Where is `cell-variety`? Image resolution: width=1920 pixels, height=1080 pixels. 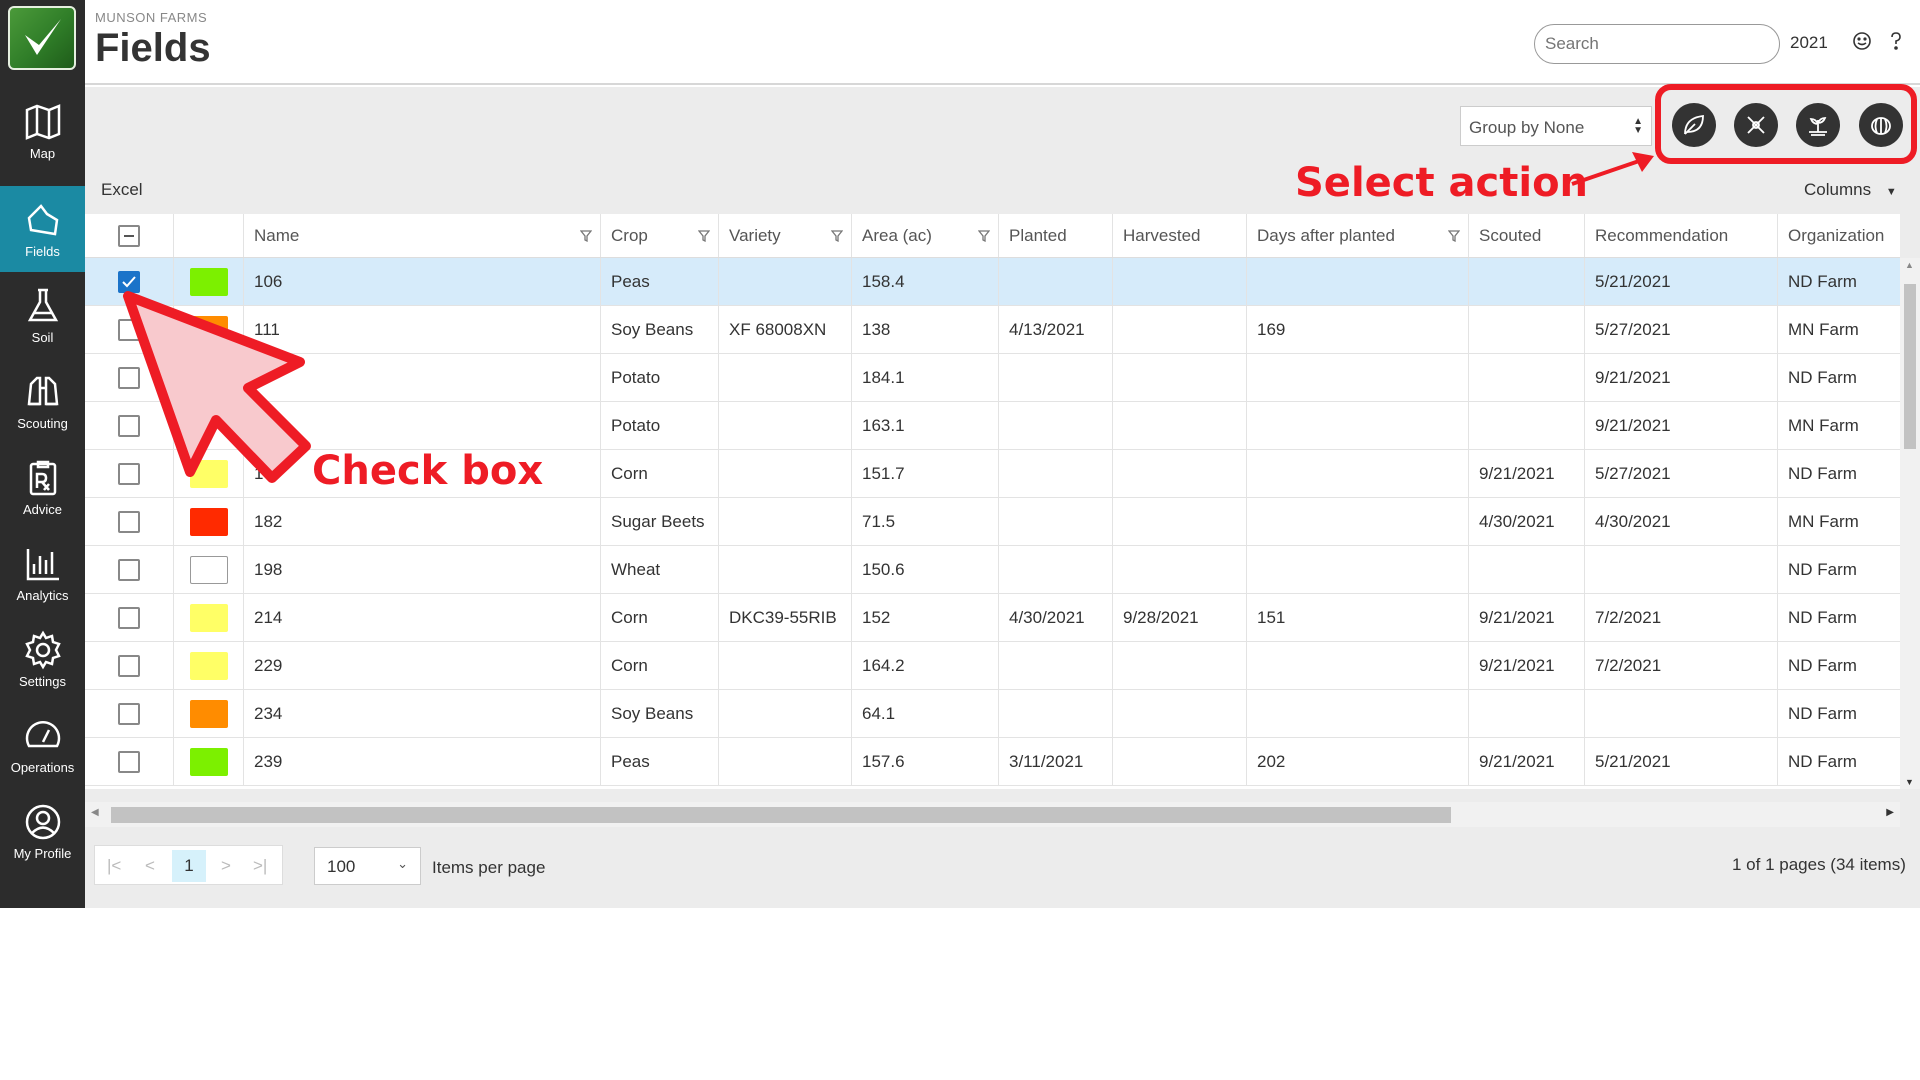 cell-variety is located at coordinates (785, 569).